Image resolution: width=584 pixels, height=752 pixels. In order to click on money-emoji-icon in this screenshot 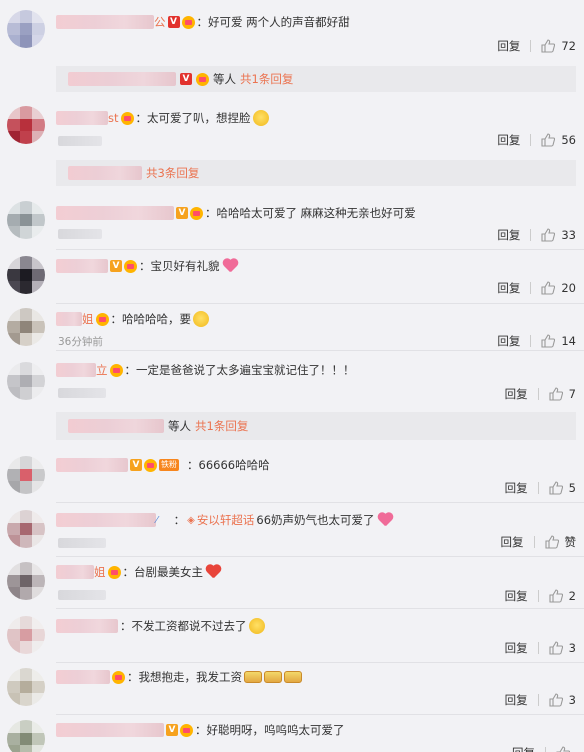, I will do `click(293, 677)`.